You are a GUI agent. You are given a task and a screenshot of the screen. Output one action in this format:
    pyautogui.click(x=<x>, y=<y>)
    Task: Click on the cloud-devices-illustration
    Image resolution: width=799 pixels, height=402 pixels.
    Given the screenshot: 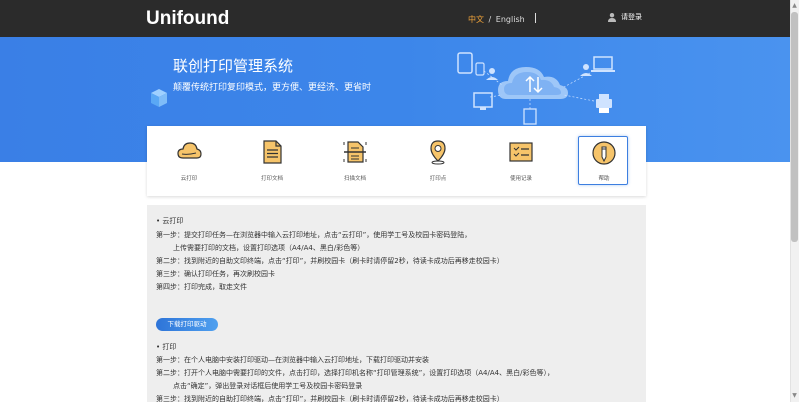 What is the action you would take?
    pyautogui.click(x=536, y=88)
    